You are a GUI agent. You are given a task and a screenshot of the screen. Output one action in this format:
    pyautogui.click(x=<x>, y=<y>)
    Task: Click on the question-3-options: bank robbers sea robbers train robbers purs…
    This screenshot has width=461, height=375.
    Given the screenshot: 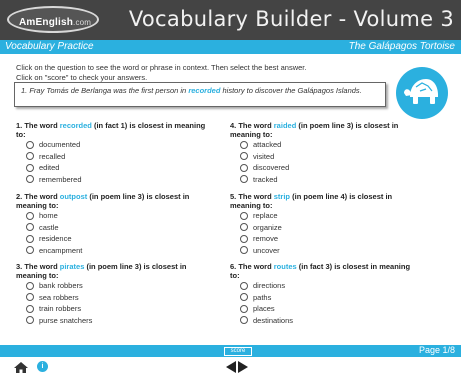 What is the action you would take?
    pyautogui.click(x=111, y=303)
    